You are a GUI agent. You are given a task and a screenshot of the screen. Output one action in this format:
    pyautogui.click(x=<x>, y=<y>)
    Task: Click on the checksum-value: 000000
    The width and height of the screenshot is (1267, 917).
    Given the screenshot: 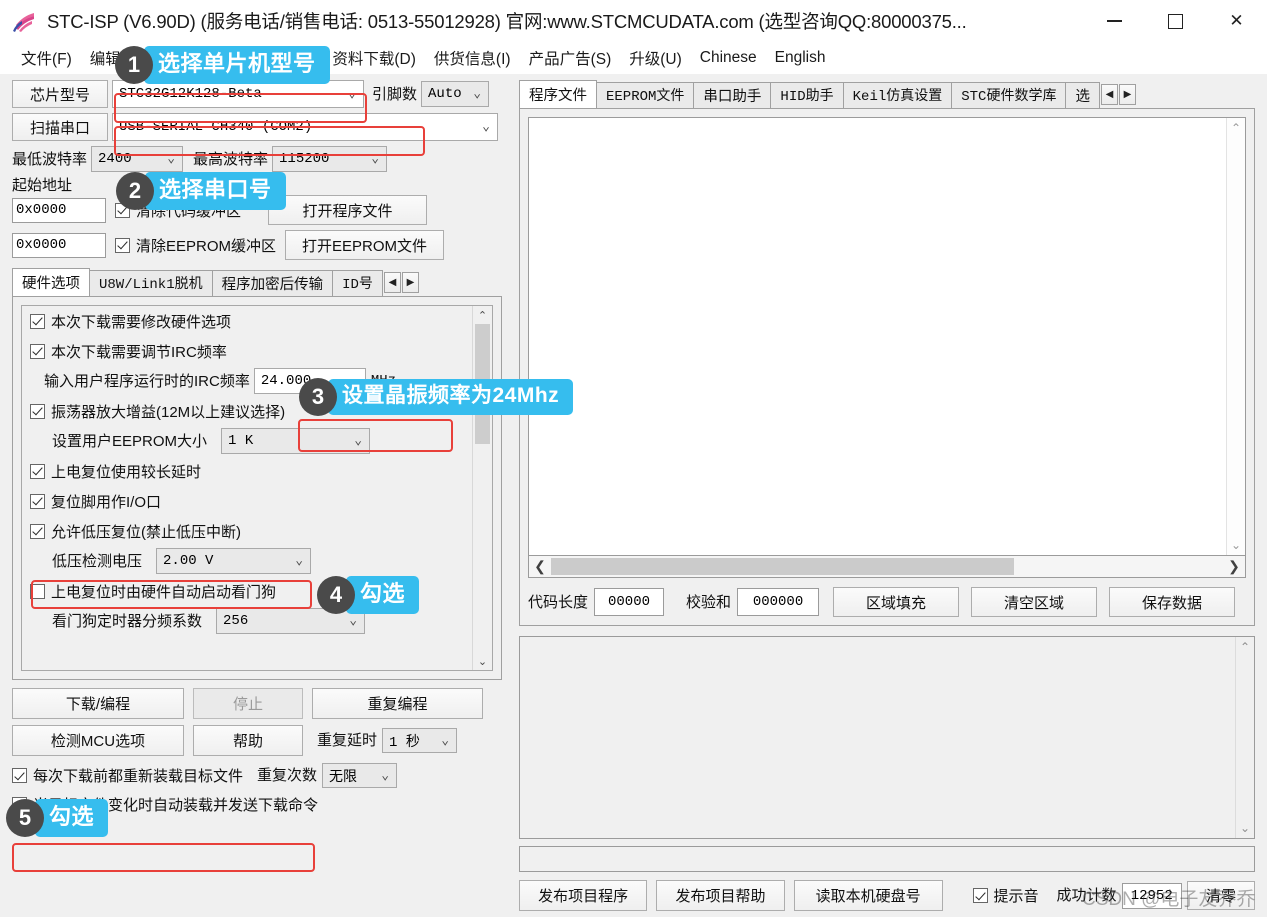 What is the action you would take?
    pyautogui.click(x=778, y=602)
    